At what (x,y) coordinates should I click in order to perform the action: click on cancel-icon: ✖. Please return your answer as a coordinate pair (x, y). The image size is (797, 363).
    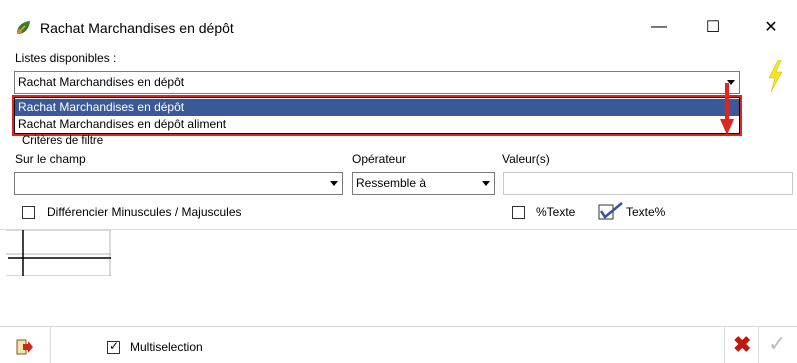
    Looking at the image, I should click on (742, 345).